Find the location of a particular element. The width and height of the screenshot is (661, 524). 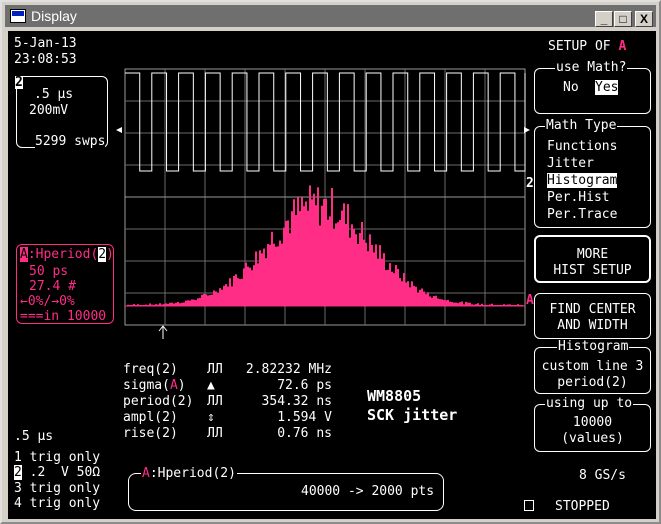

math-type-item-functions: Functions is located at coordinates (582, 146).